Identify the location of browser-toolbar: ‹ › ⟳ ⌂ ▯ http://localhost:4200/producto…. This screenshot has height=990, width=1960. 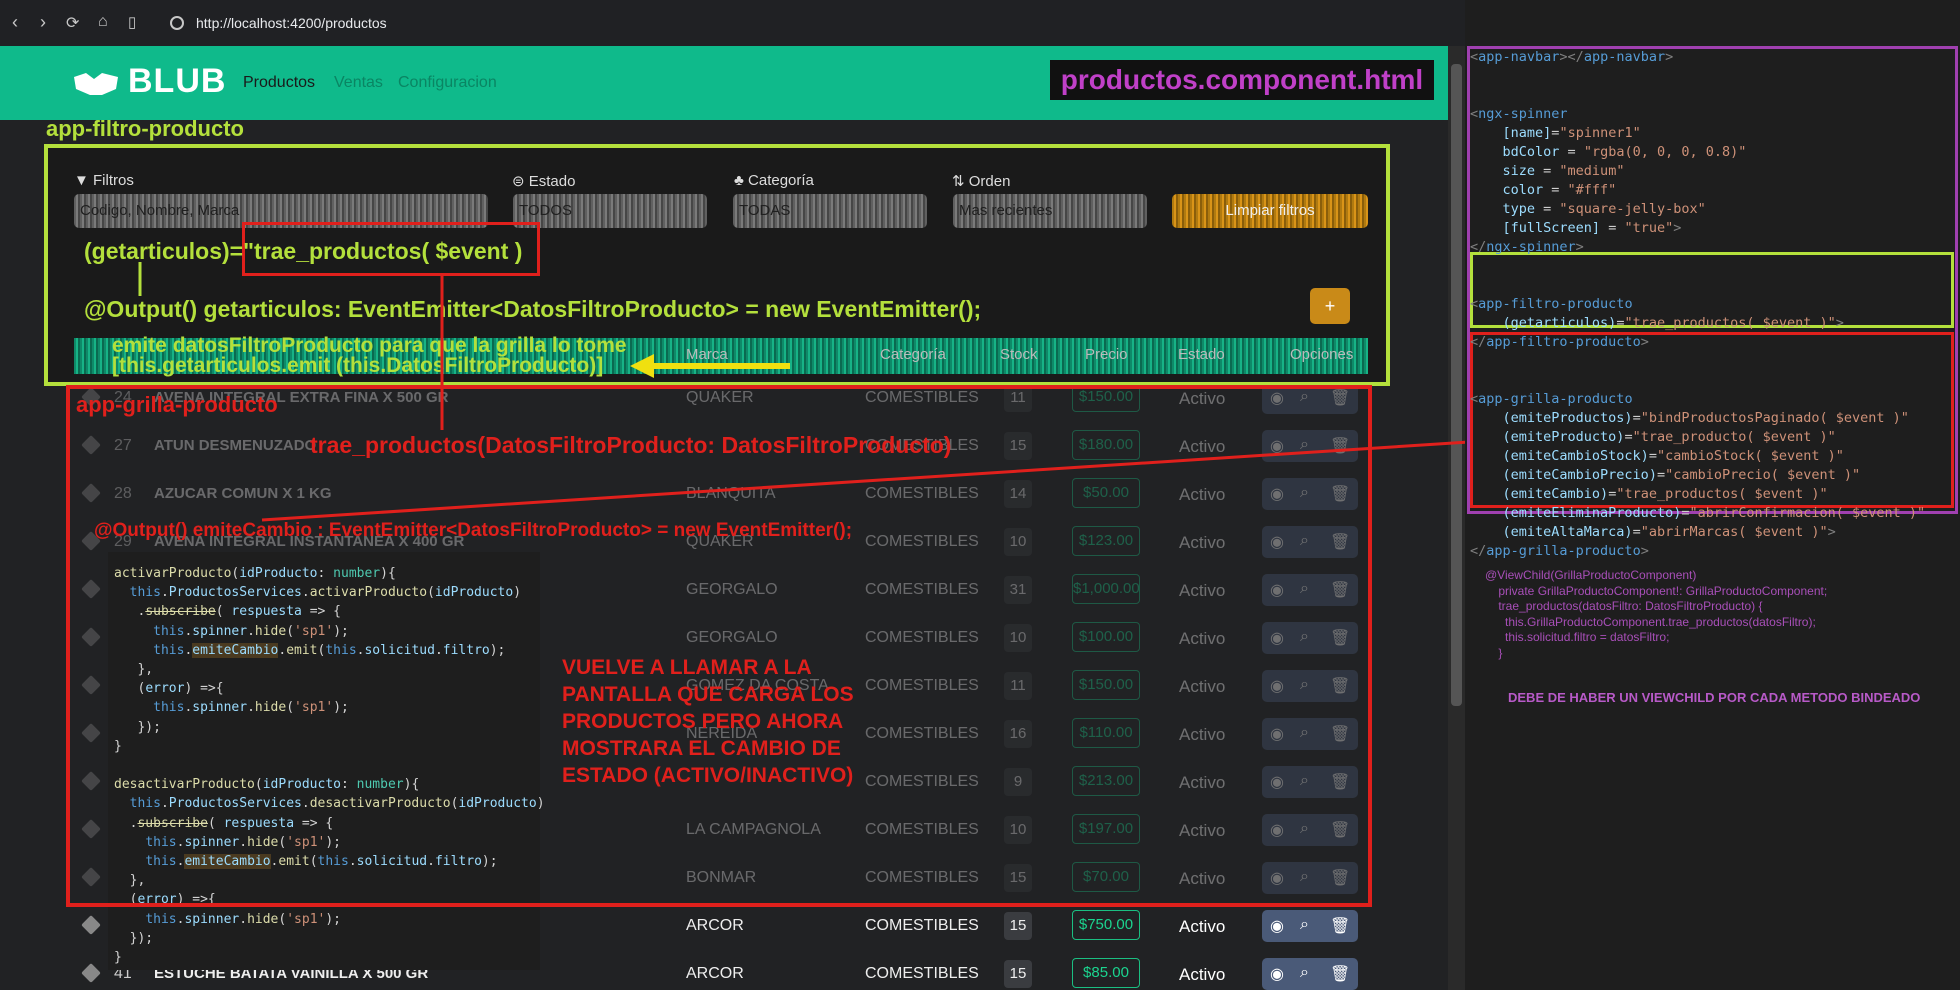
(732, 23).